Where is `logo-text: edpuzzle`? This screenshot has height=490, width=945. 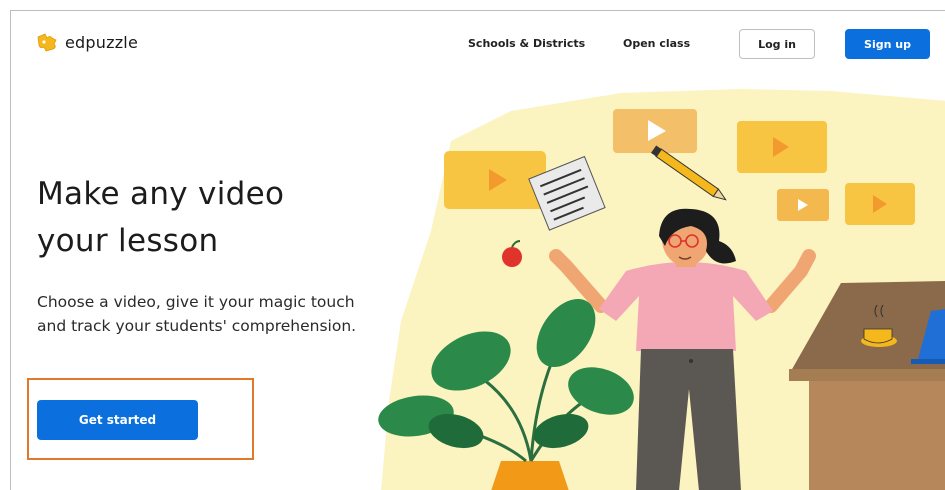 logo-text: edpuzzle is located at coordinates (101, 42).